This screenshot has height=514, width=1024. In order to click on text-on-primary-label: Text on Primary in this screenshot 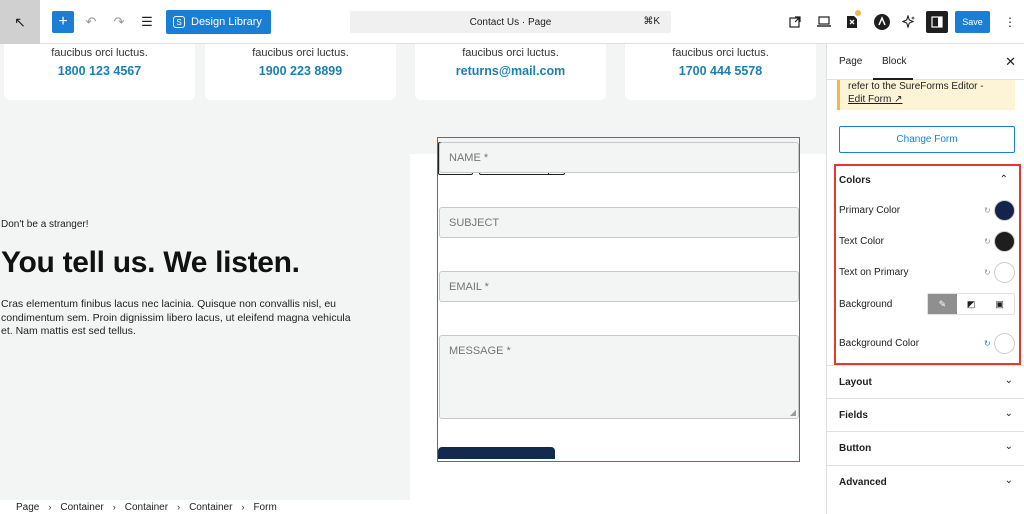, I will do `click(874, 272)`.